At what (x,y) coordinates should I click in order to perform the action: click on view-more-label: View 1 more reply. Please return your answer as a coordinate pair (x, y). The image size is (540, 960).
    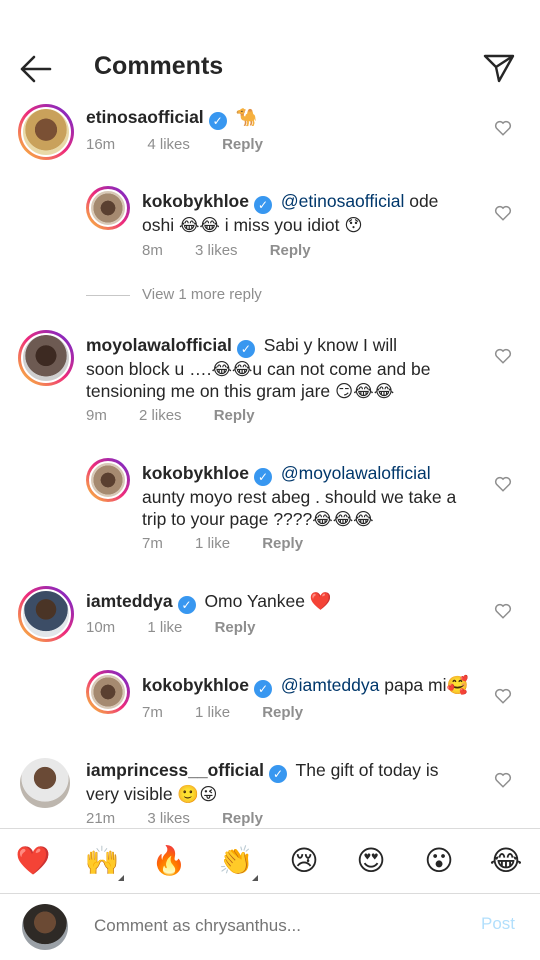
    Looking at the image, I should click on (202, 294).